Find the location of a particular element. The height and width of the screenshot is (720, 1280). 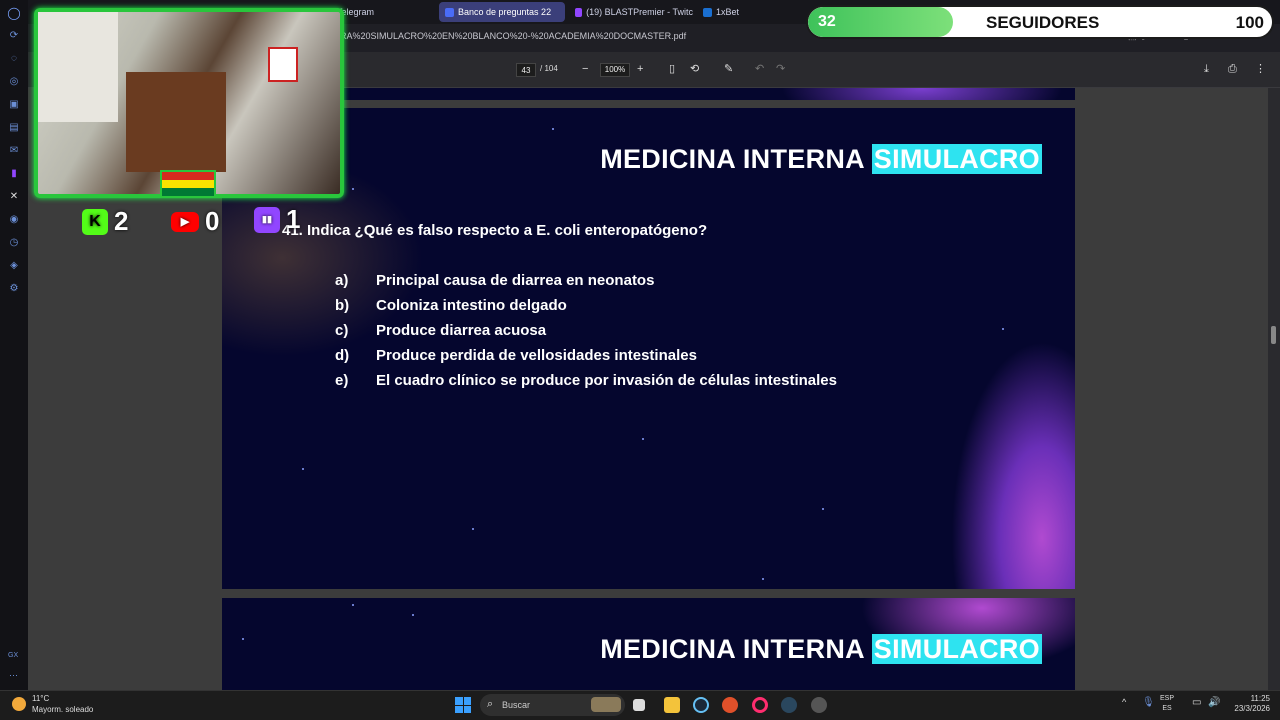

option-letter: a) is located at coordinates (342, 280).